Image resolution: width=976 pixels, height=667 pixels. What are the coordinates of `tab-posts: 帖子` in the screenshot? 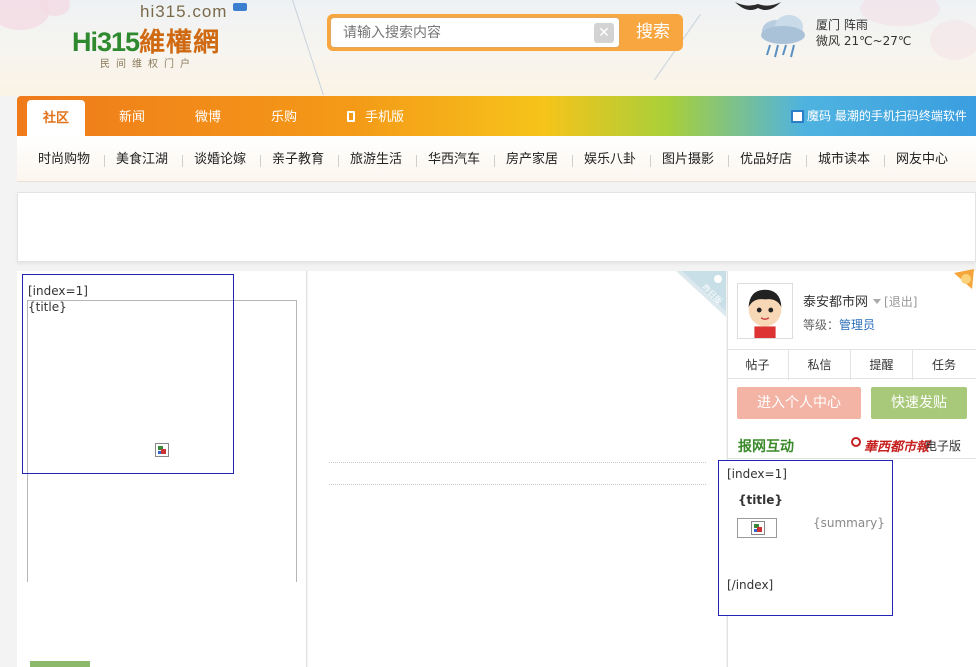 It's located at (758, 365).